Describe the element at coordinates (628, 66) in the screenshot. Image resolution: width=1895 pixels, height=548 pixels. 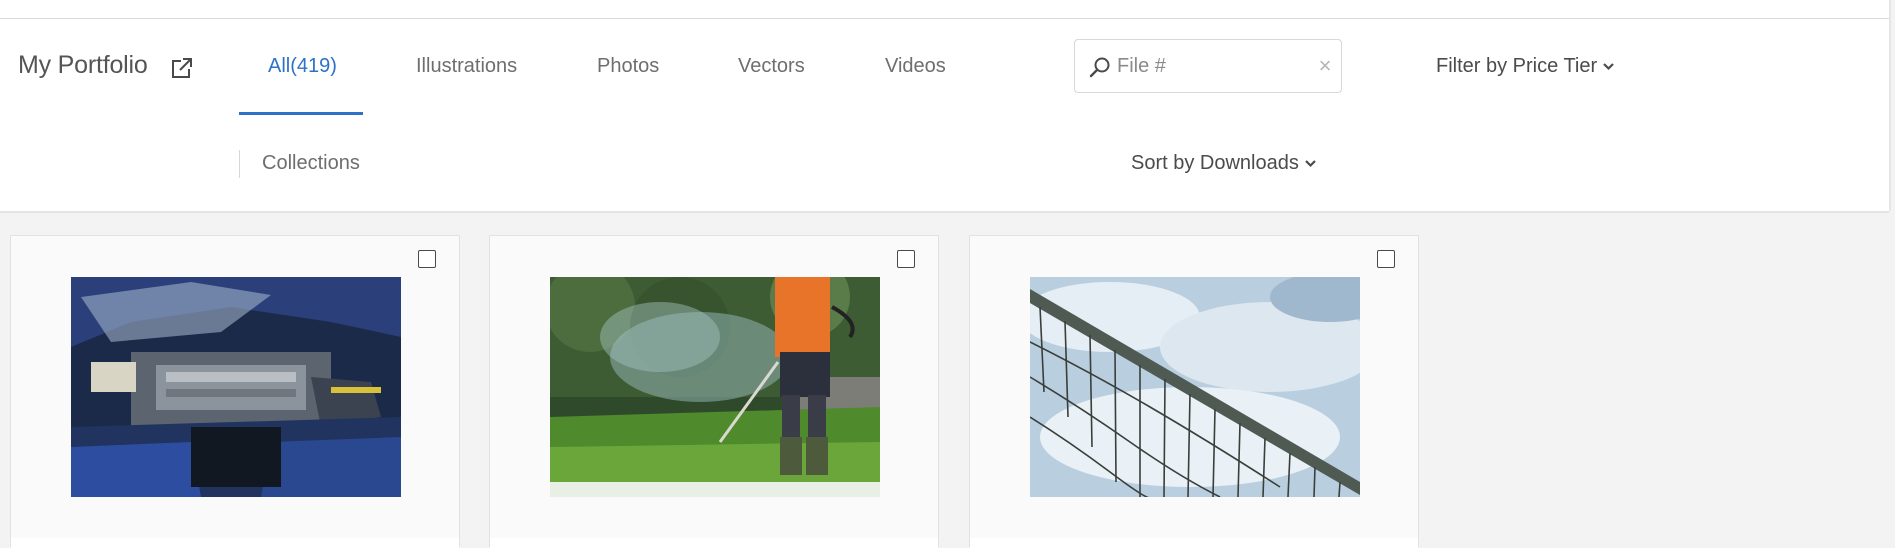
I see `tab-photos: Photos` at that location.